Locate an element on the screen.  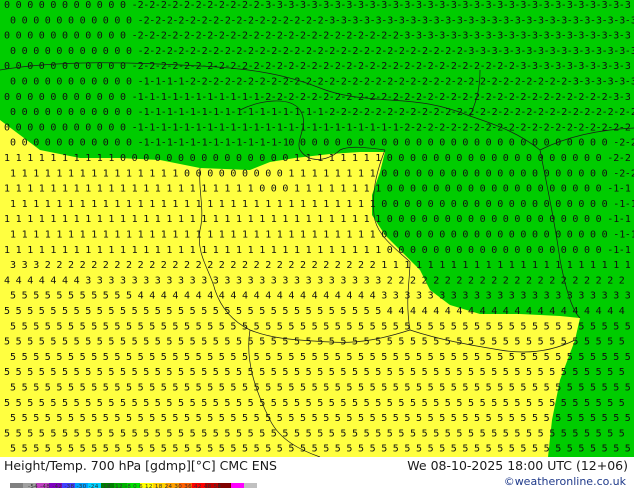
valid-time: We 08-10-2025 18:00 UTC (12+06) is located at coordinates (517, 465).